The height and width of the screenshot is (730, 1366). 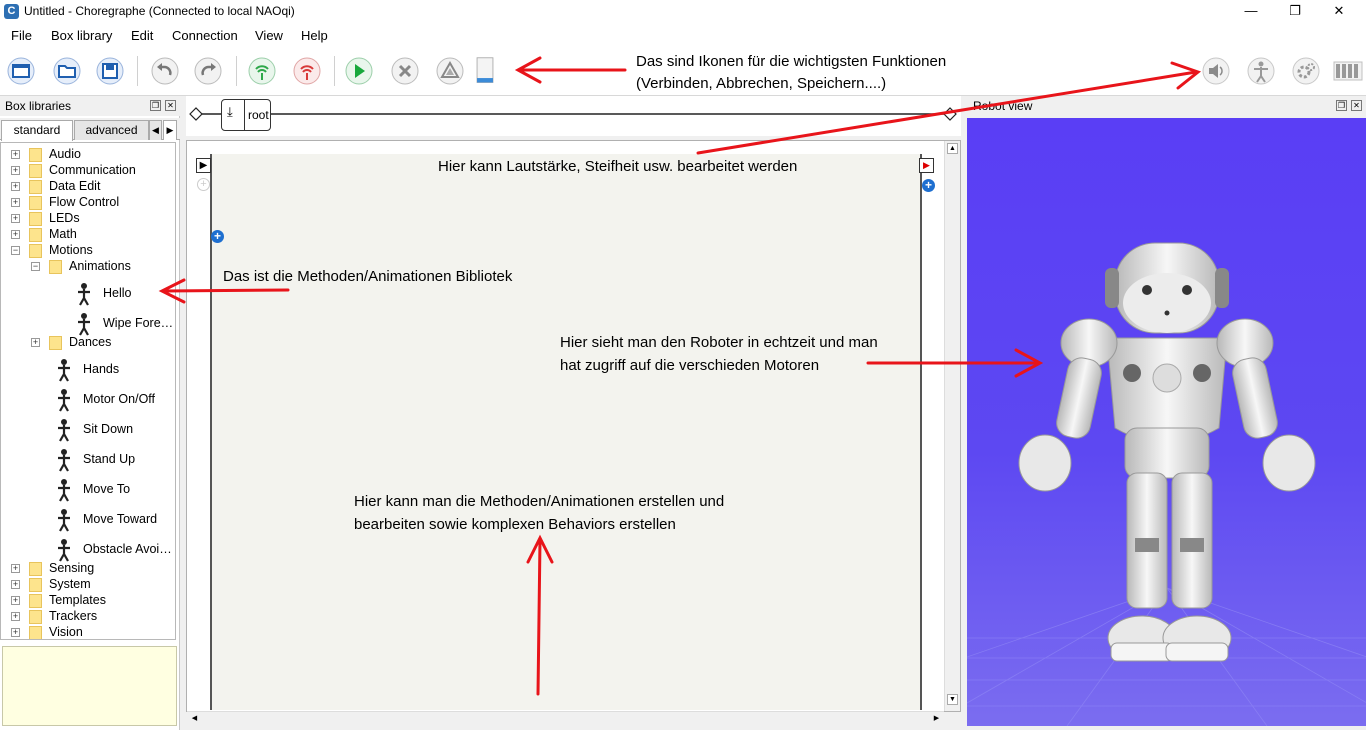 I want to click on menu-edit: Edit, so click(x=142, y=35).